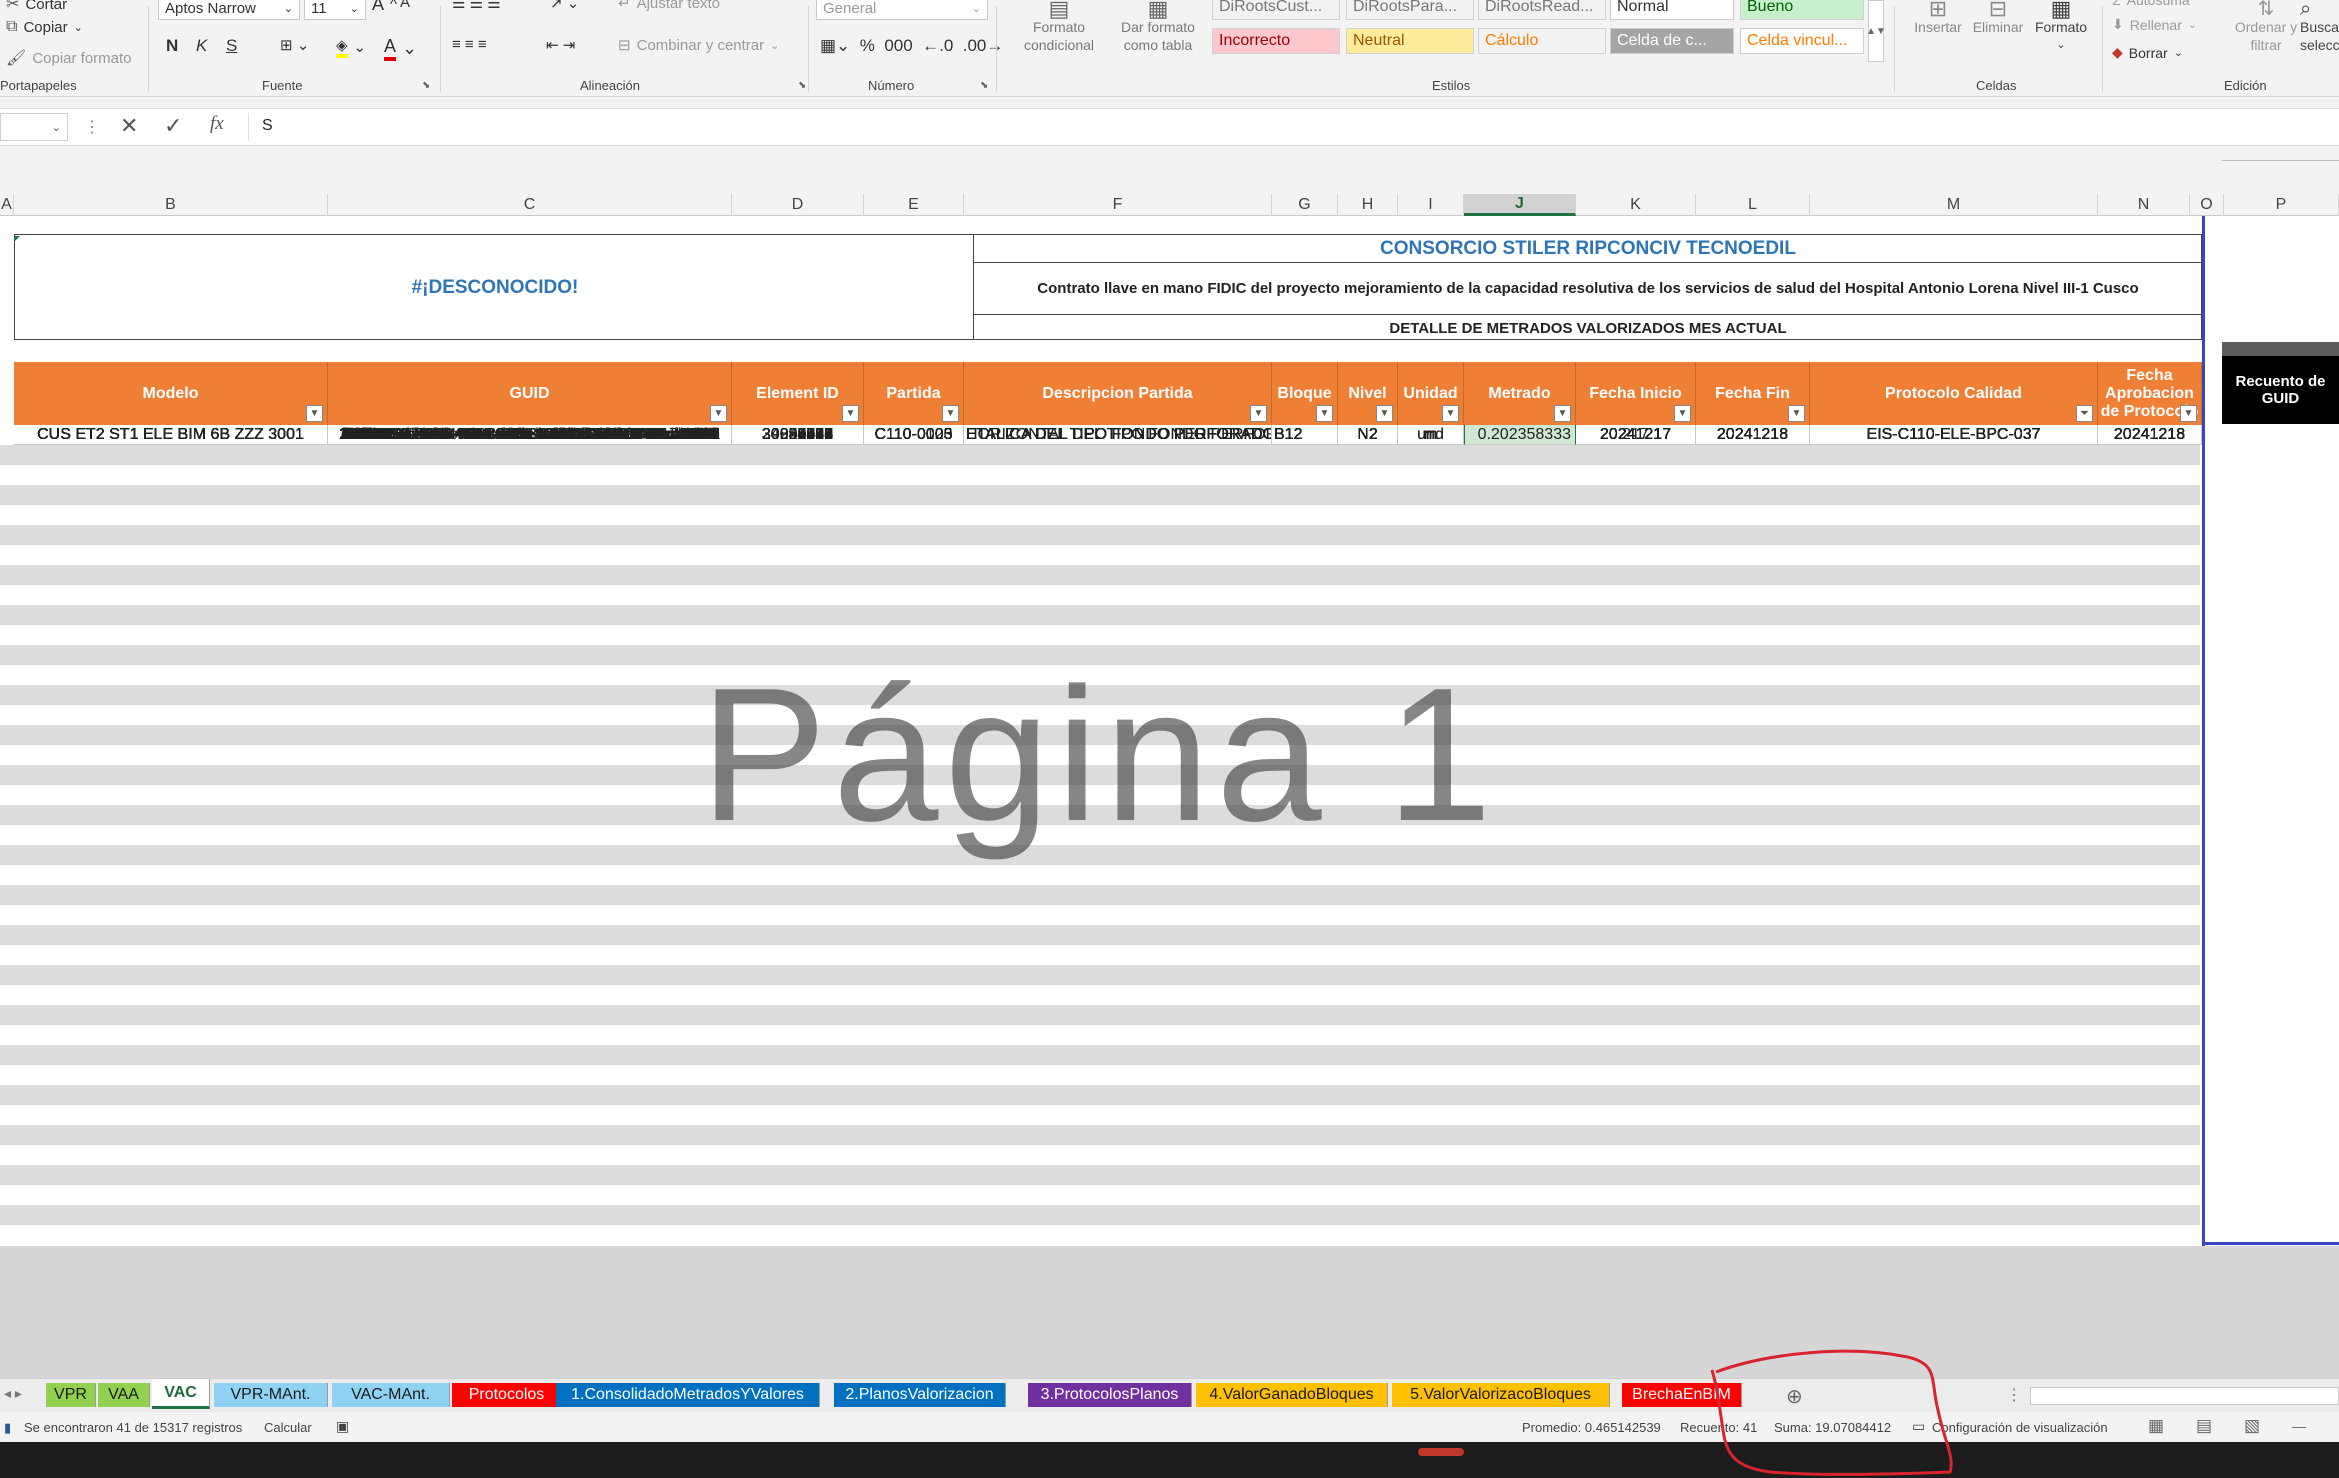  What do you see at coordinates (1542, 41) in the screenshot?
I see `cell-style-item: Cálculo` at bounding box center [1542, 41].